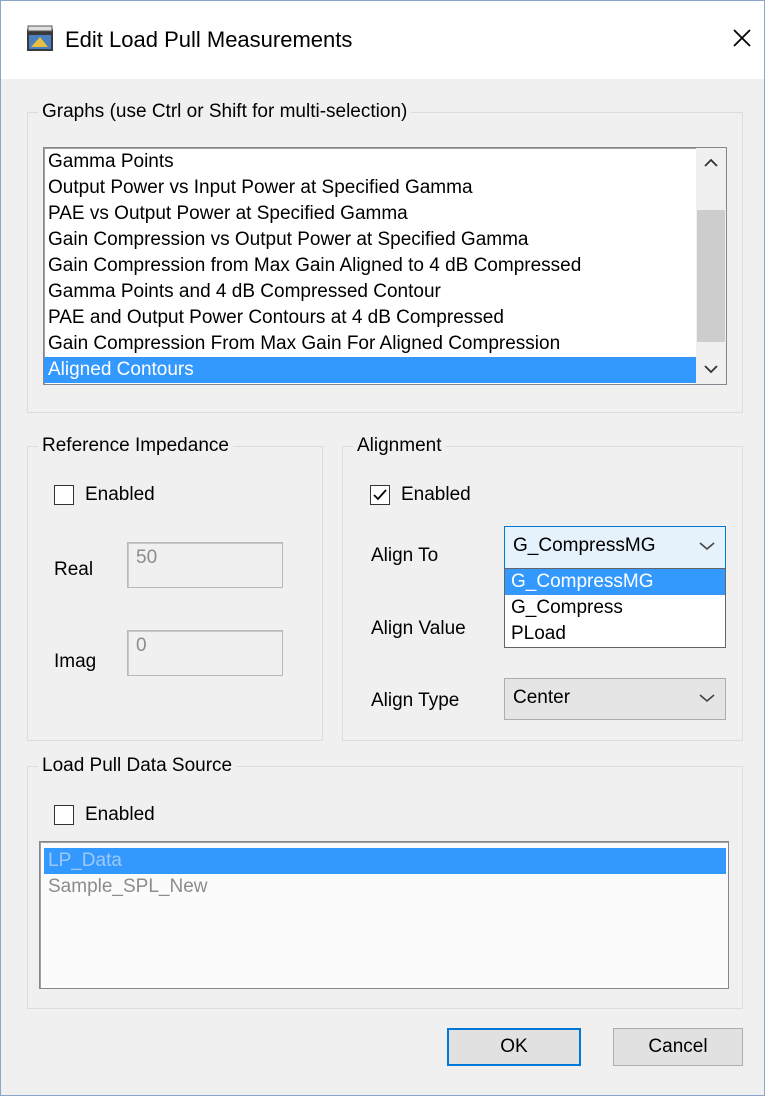  I want to click on data-source-item: Sample_SPL_New, so click(385, 887).